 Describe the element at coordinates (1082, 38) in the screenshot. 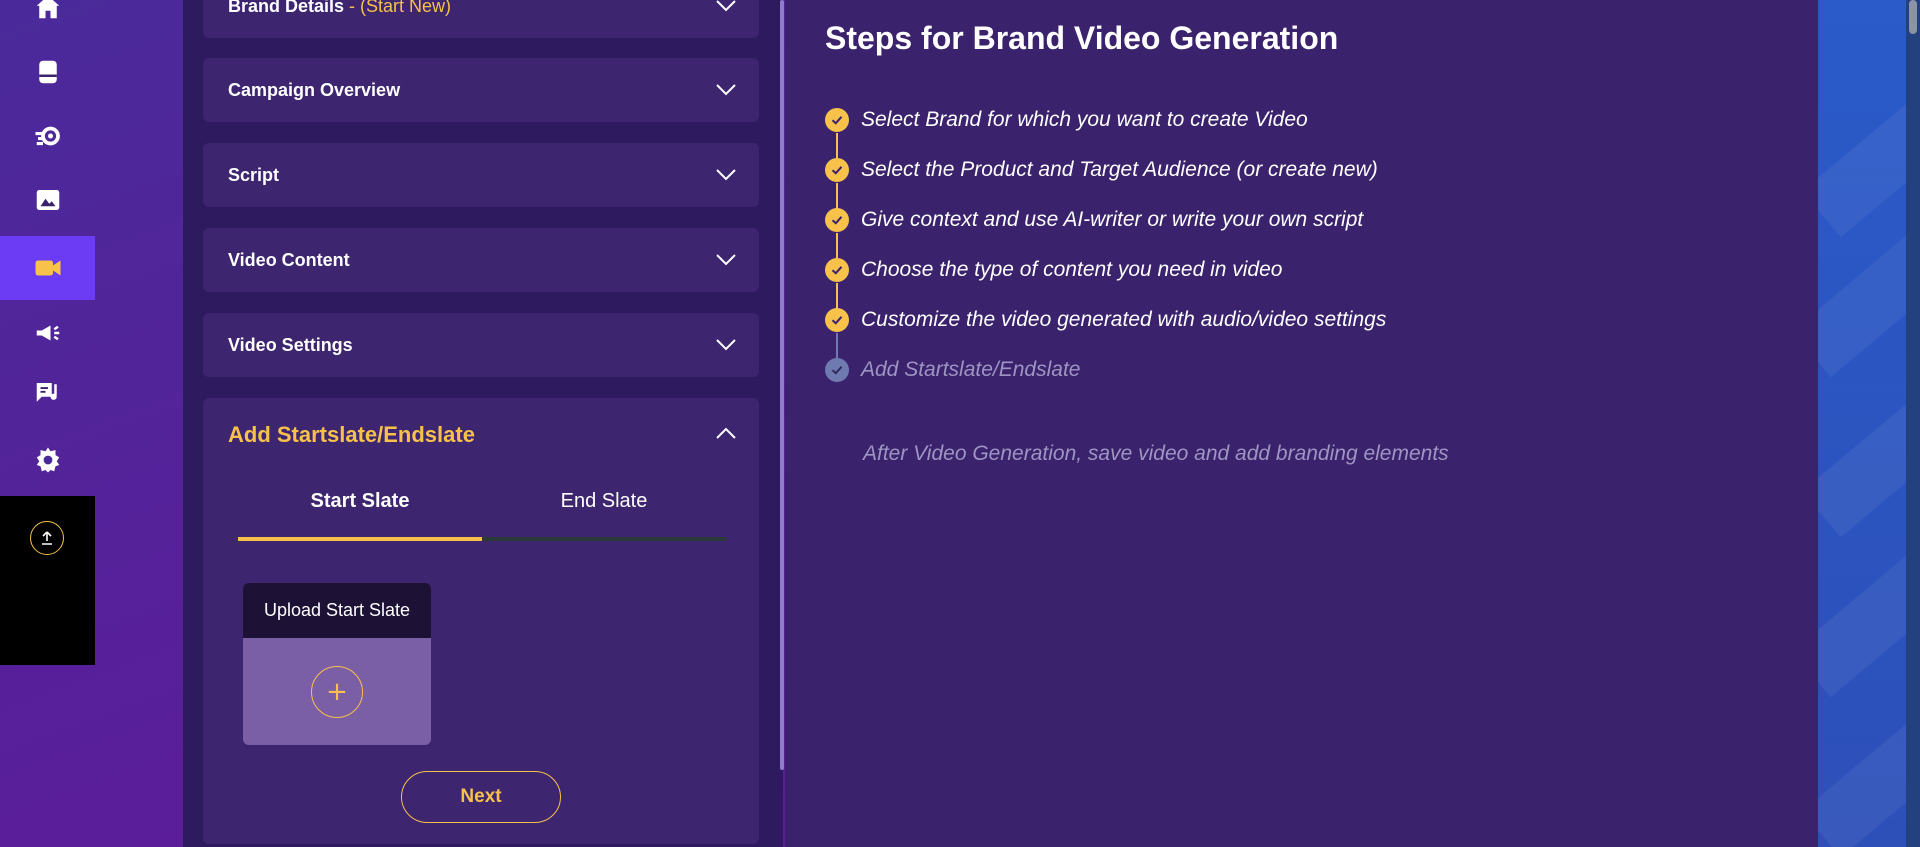

I see `steps-title: Steps for Brand Video Generation` at that location.